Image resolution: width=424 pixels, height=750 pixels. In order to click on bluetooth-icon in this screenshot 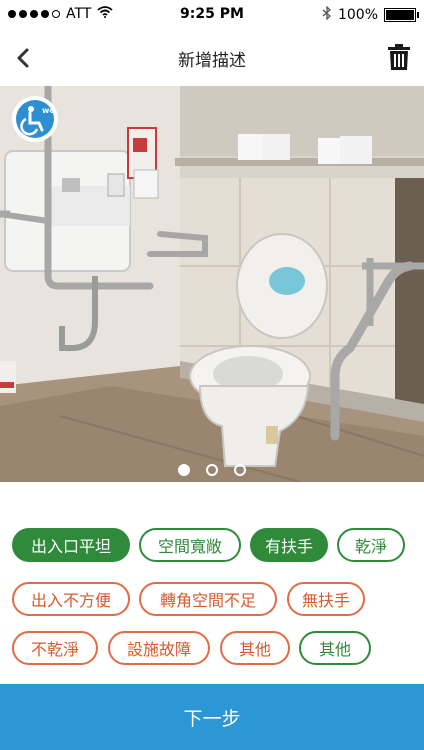, I will do `click(327, 14)`.